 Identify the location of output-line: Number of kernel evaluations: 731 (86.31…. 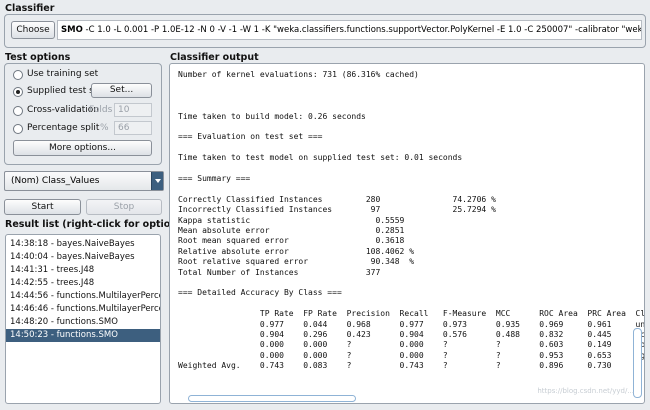
(298, 74).